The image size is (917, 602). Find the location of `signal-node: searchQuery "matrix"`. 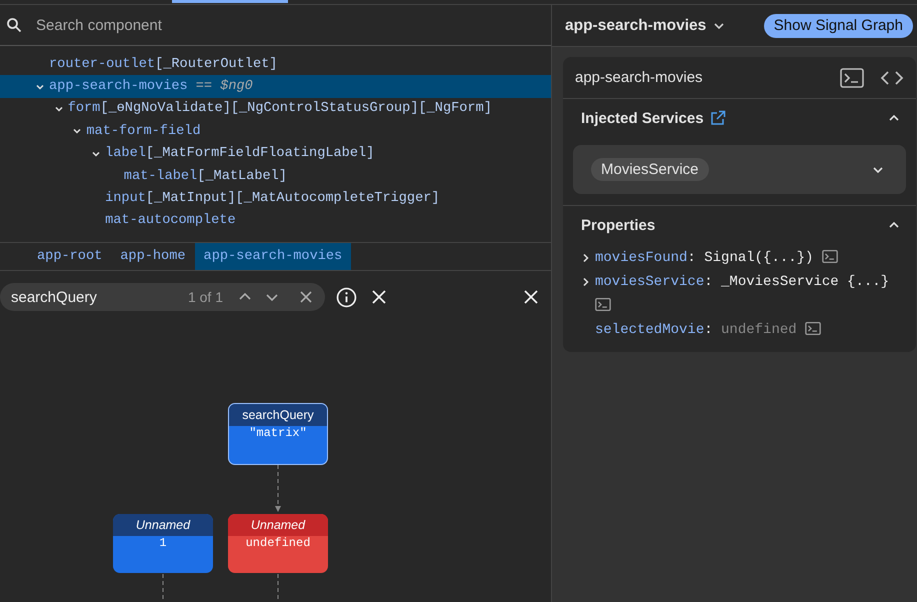

signal-node: searchQuery "matrix" is located at coordinates (278, 434).